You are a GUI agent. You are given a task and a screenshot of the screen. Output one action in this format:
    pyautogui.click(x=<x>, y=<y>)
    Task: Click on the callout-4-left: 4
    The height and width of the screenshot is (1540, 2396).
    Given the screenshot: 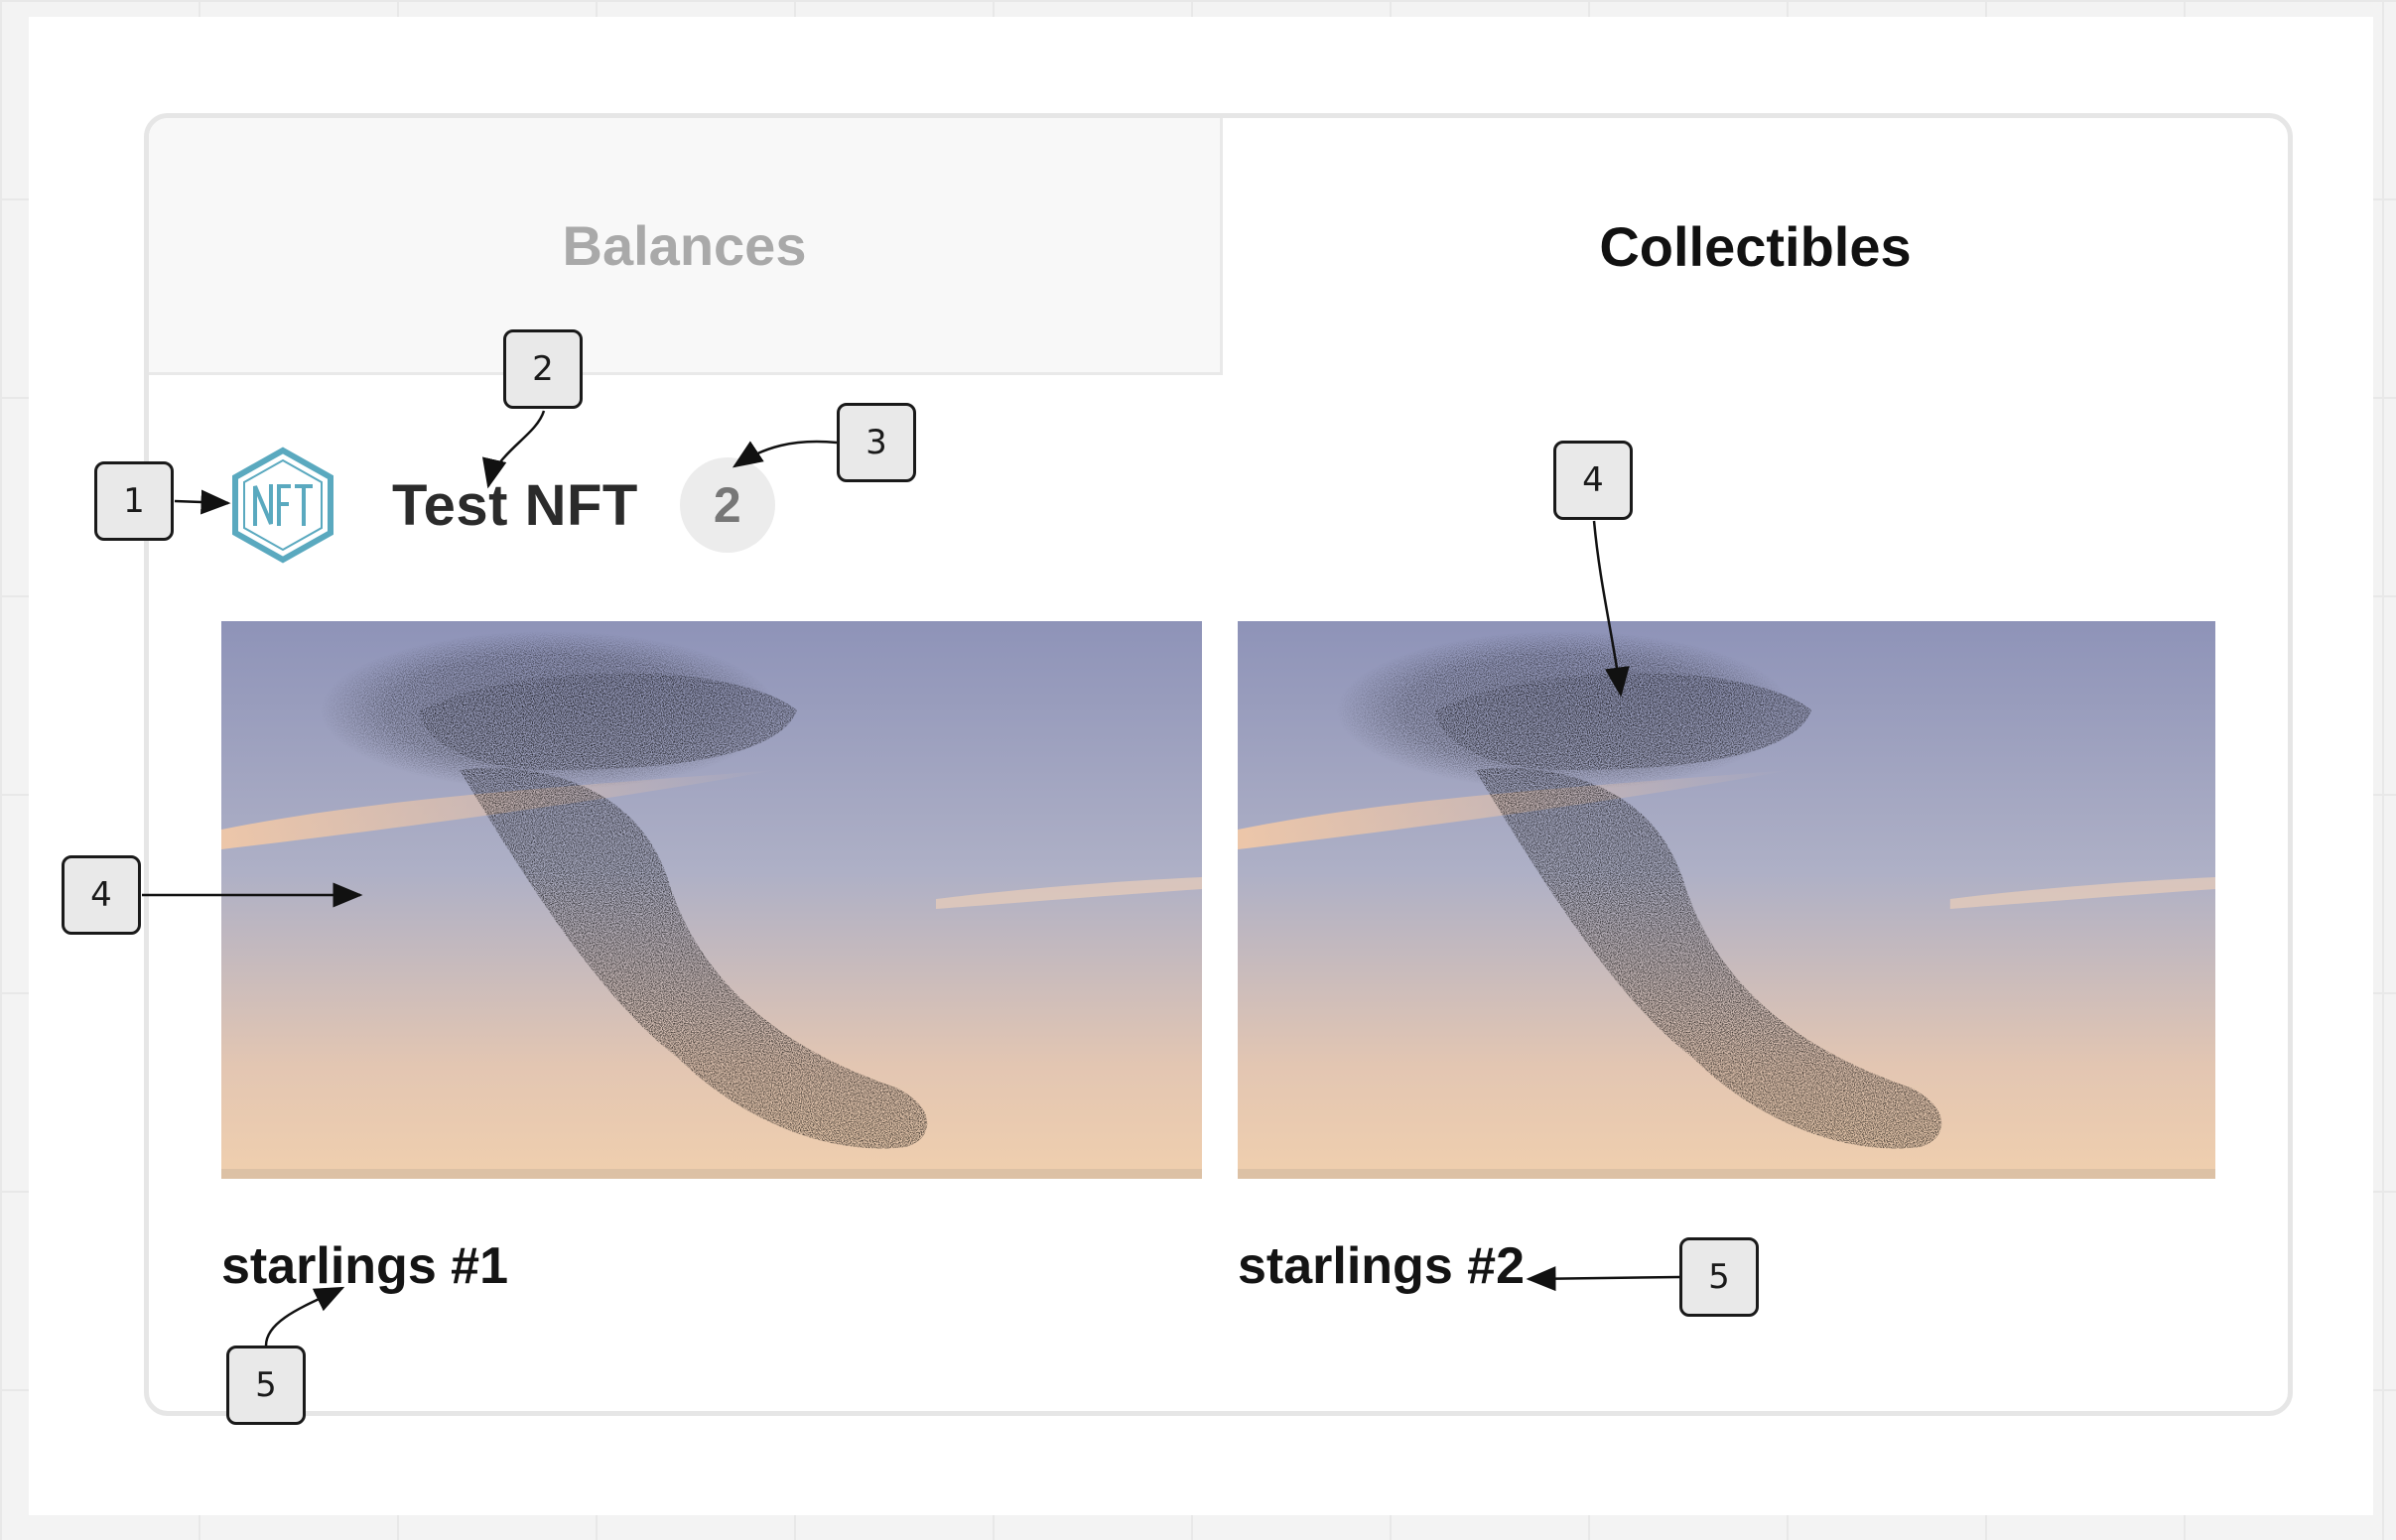 What is the action you would take?
    pyautogui.click(x=101, y=895)
    